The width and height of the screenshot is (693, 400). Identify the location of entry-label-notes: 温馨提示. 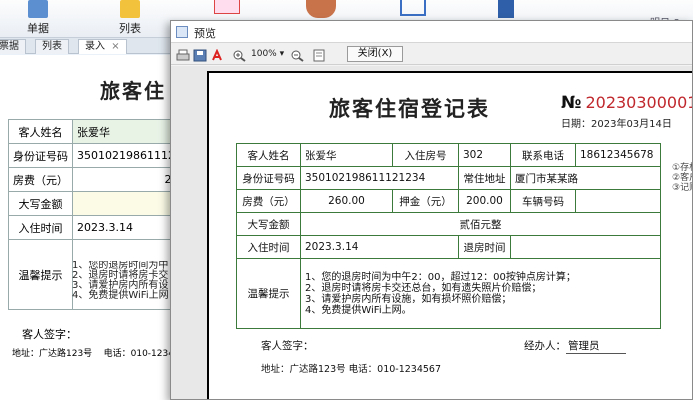
(40, 274).